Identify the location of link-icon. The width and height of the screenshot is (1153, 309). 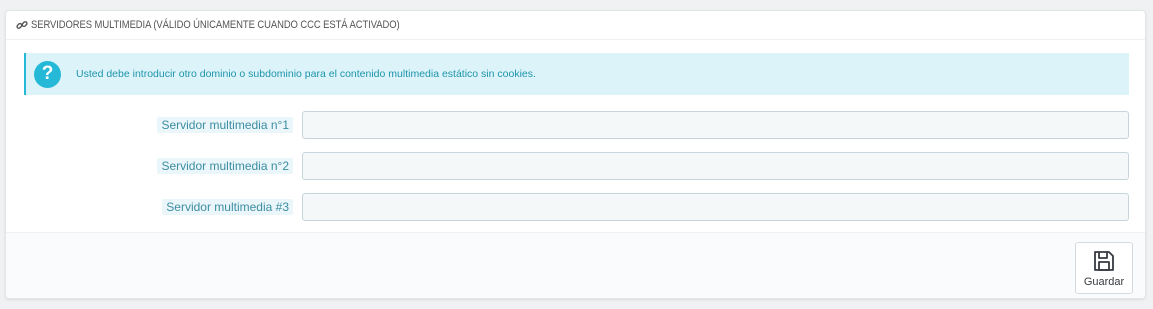
(22, 25).